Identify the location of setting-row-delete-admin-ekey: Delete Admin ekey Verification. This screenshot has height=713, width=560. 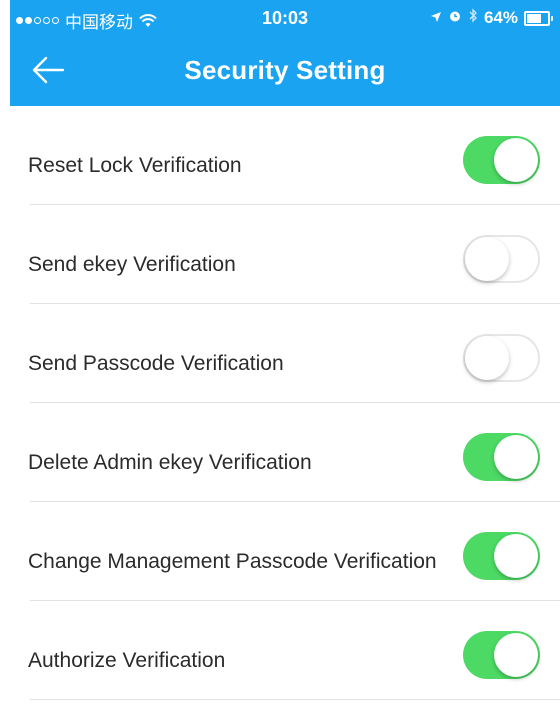
(280, 452).